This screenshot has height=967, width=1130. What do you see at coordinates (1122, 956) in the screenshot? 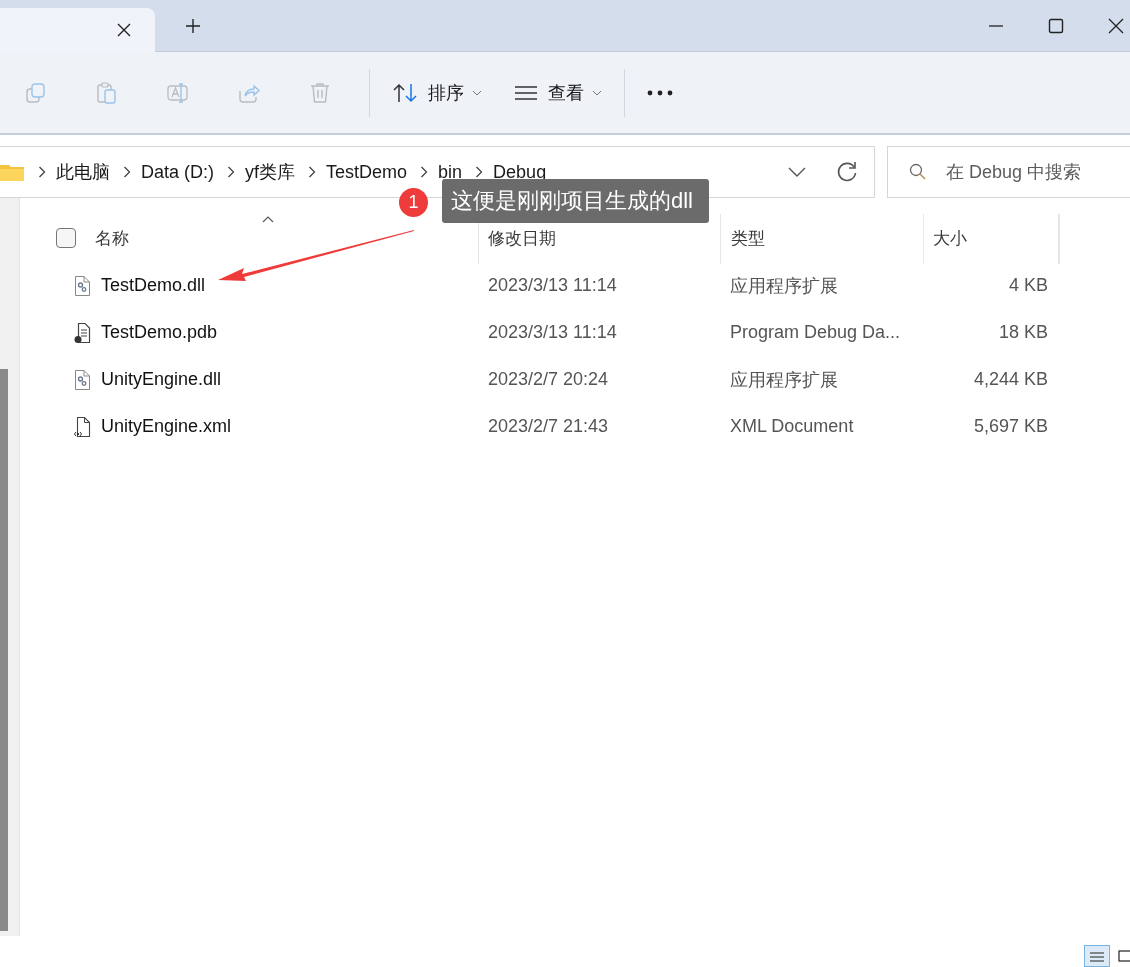
I see `tiles-view-icon` at bounding box center [1122, 956].